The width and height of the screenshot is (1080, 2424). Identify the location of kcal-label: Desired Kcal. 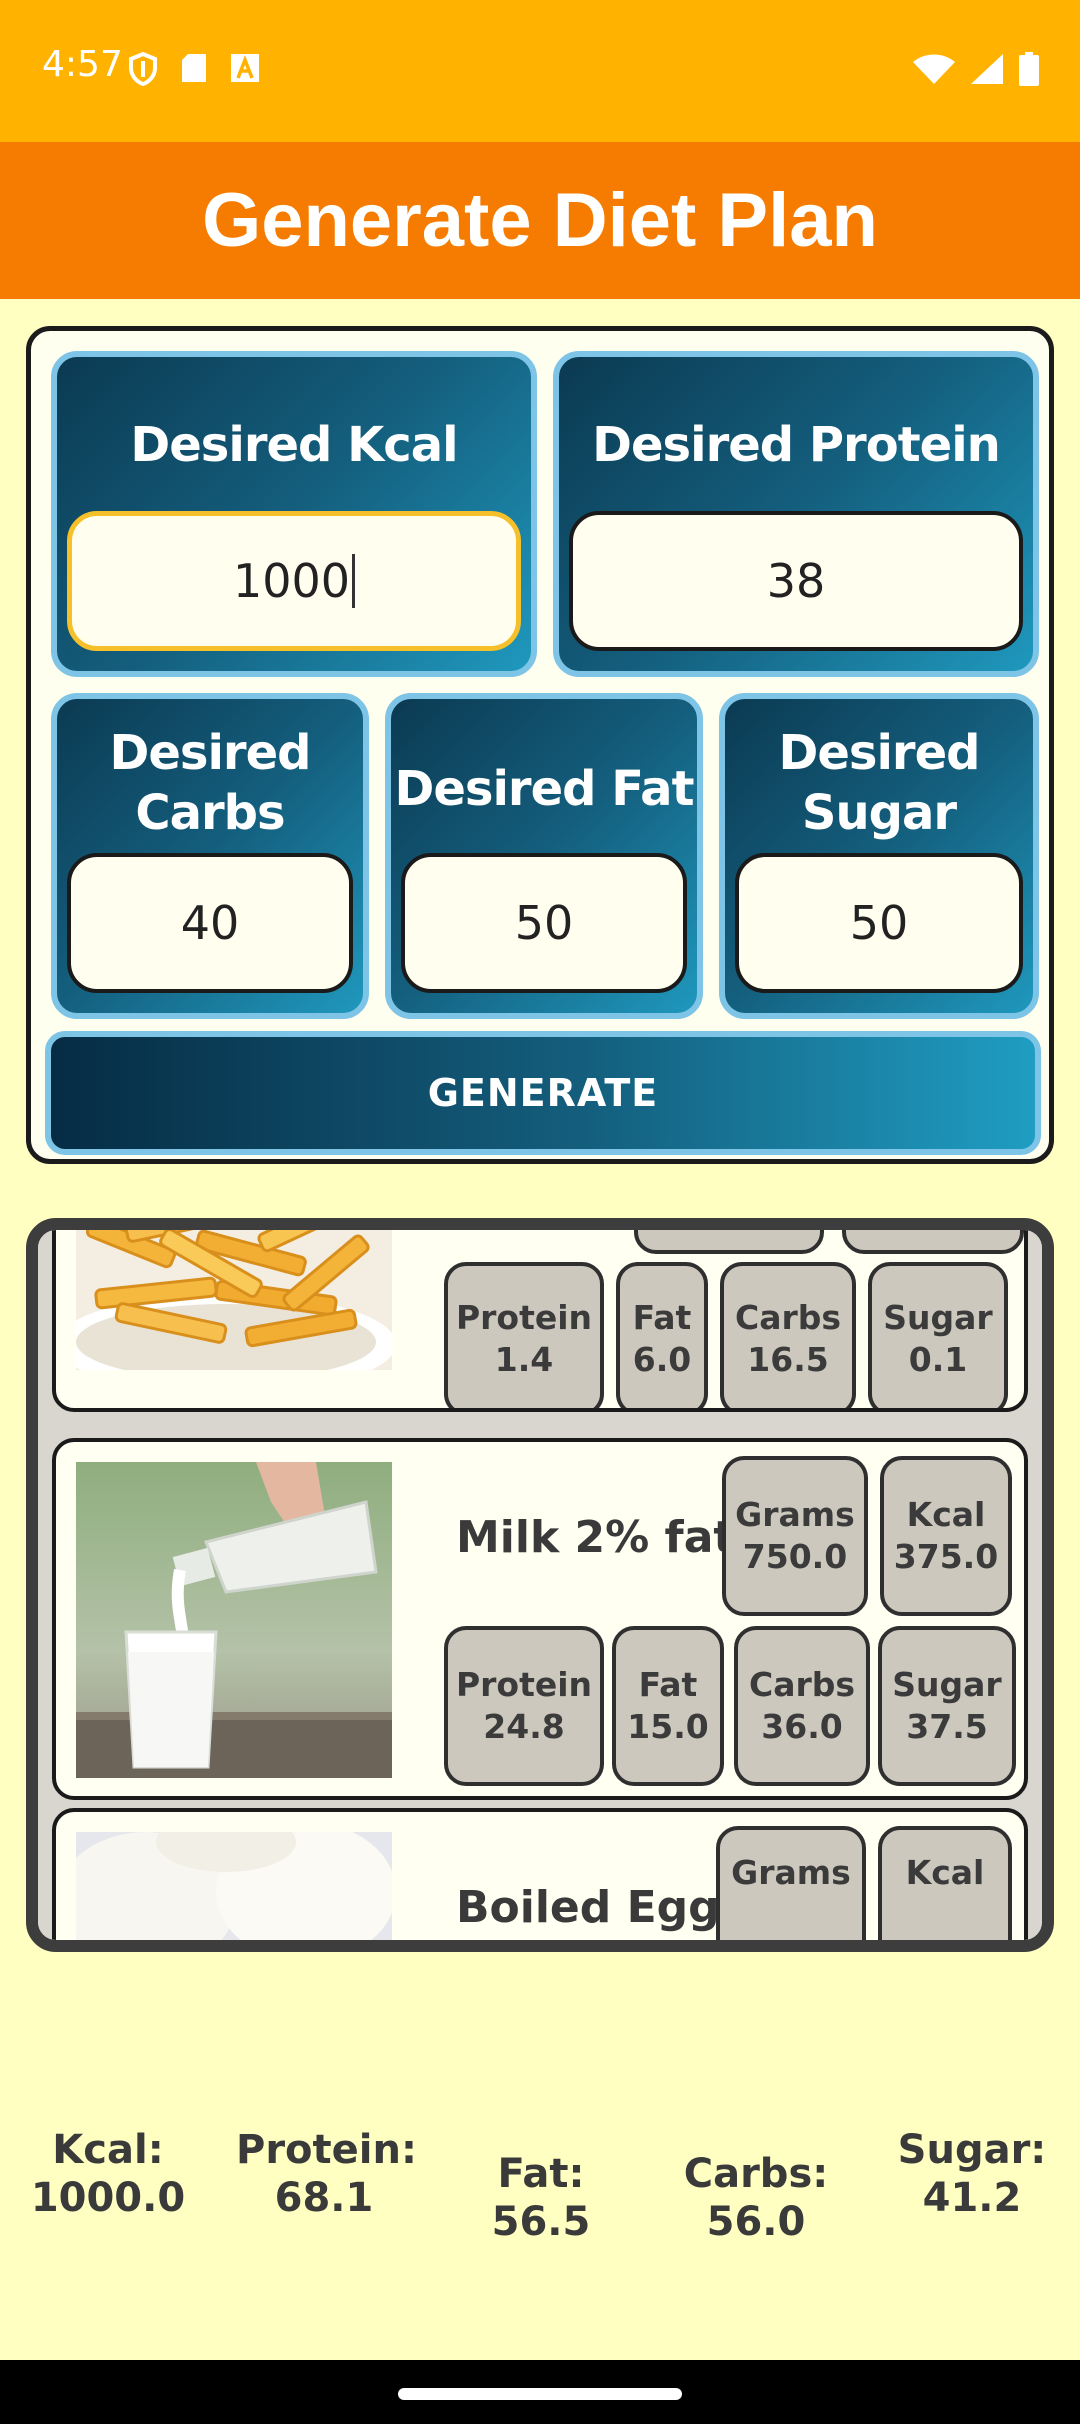
(294, 445).